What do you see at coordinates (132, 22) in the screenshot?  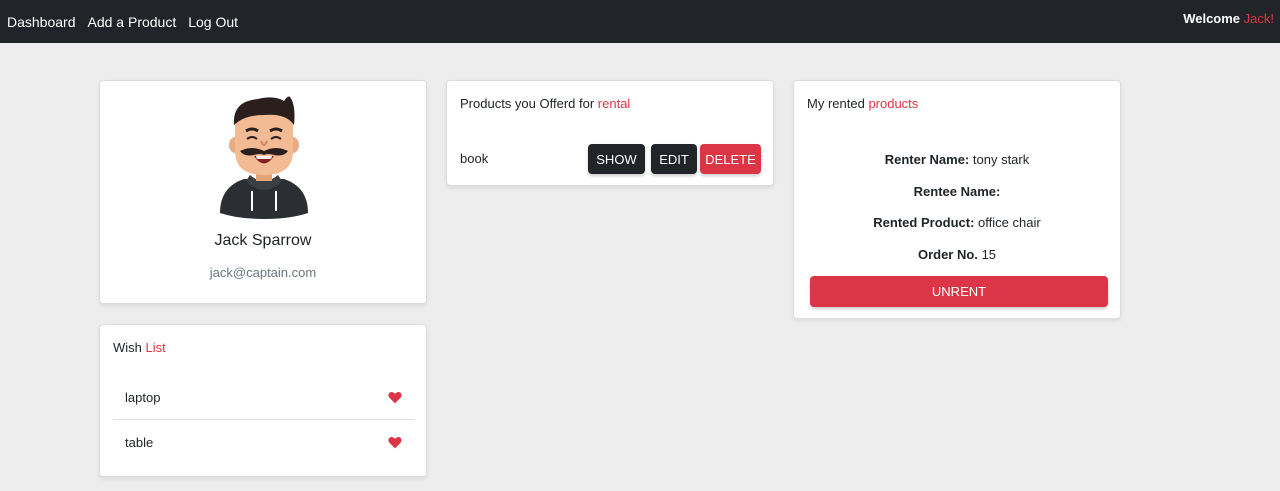 I see `nav-add-product-link: Add a Product` at bounding box center [132, 22].